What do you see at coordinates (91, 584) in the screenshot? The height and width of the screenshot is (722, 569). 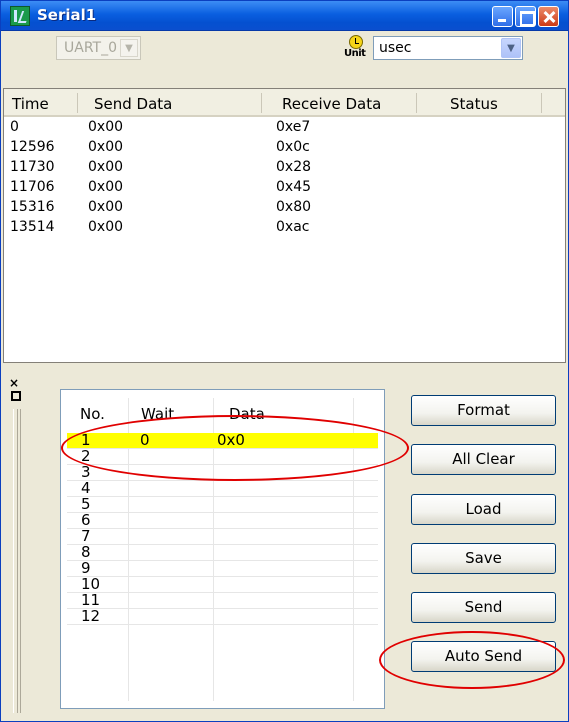 I see `send-cell-no: 10` at bounding box center [91, 584].